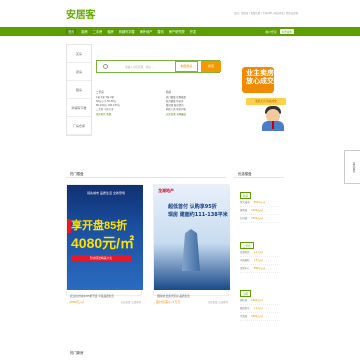  I want to click on card-price-row: 4080元/㎡ 周边配套 交通便利, so click(105, 302).